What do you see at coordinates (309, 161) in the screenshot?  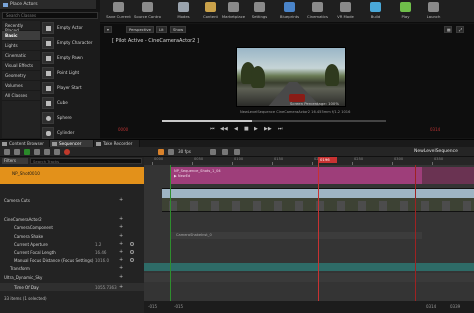 I see `time-ruler: 00000050010001500200025003000350` at bounding box center [309, 161].